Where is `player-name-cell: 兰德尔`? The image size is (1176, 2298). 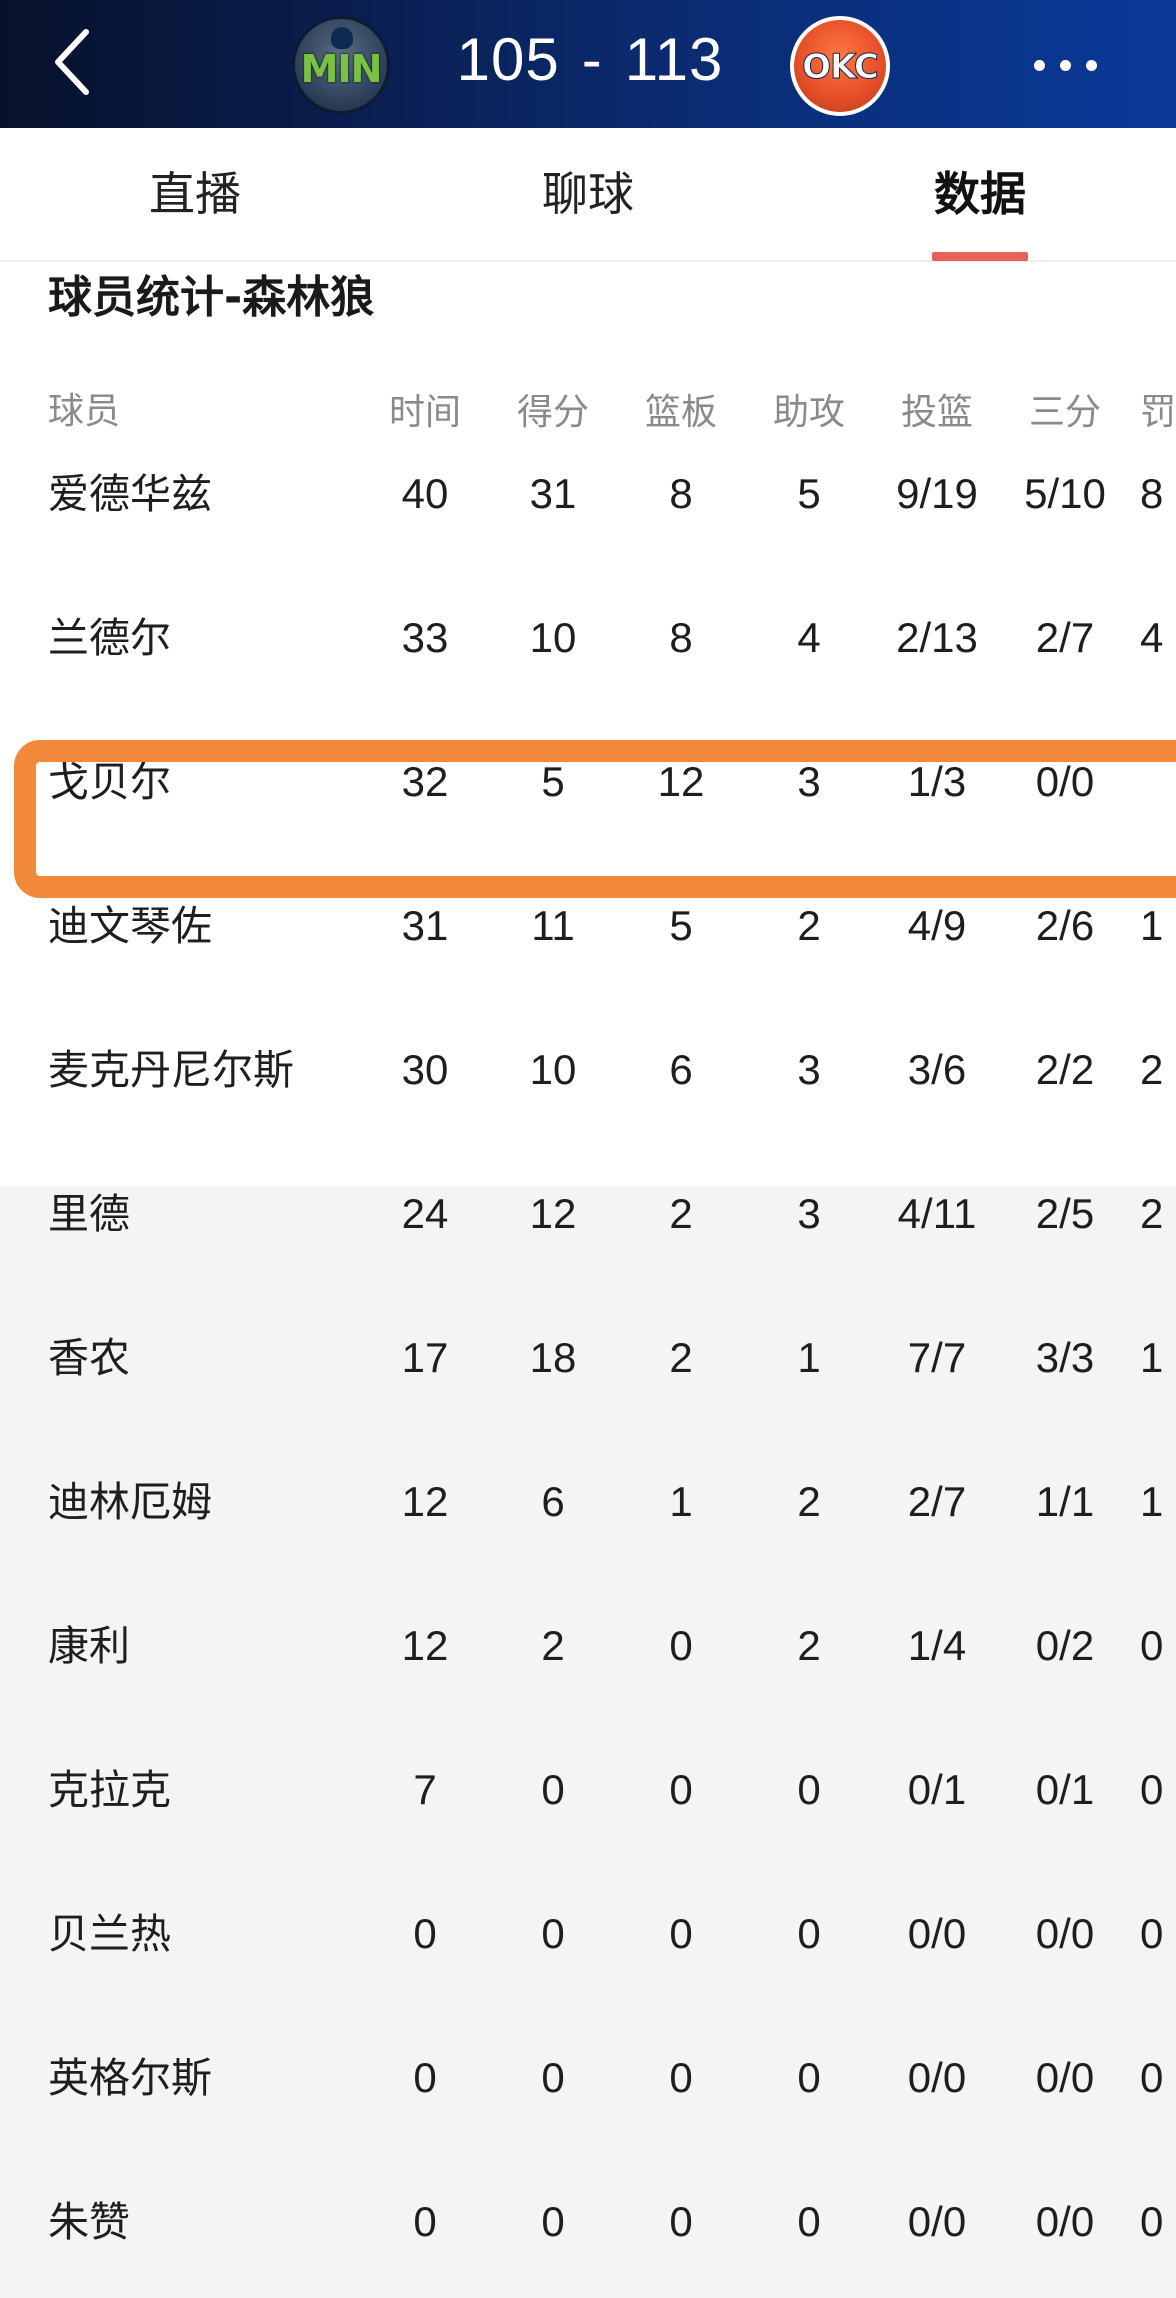
player-name-cell: 兰德尔 is located at coordinates (109, 638).